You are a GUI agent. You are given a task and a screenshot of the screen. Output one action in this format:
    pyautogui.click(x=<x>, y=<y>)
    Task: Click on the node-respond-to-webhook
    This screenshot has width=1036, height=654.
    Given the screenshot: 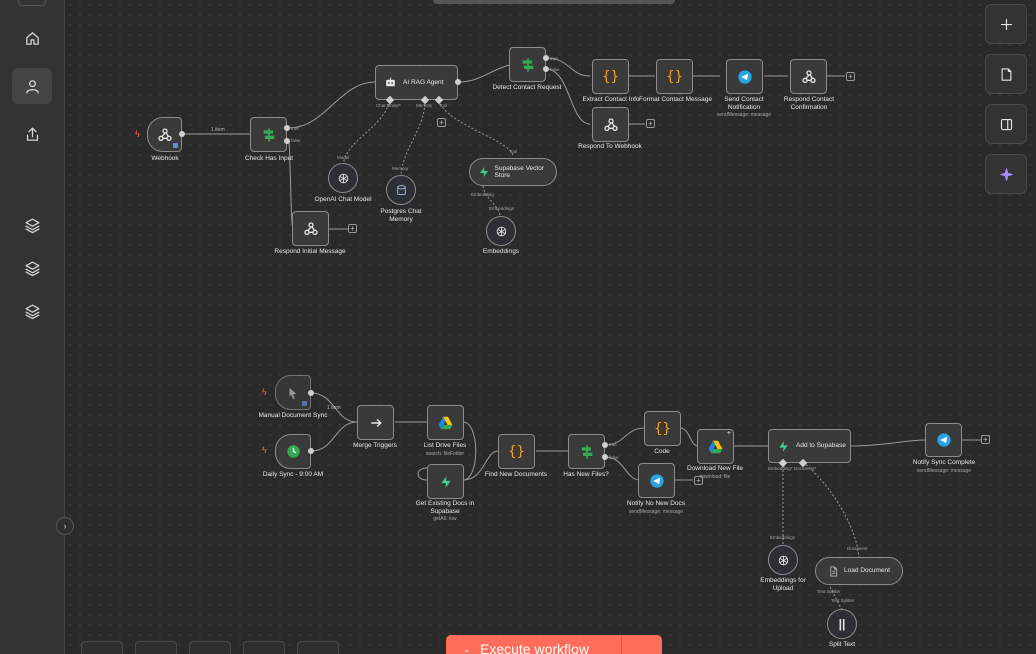 What is the action you would take?
    pyautogui.click(x=610, y=124)
    